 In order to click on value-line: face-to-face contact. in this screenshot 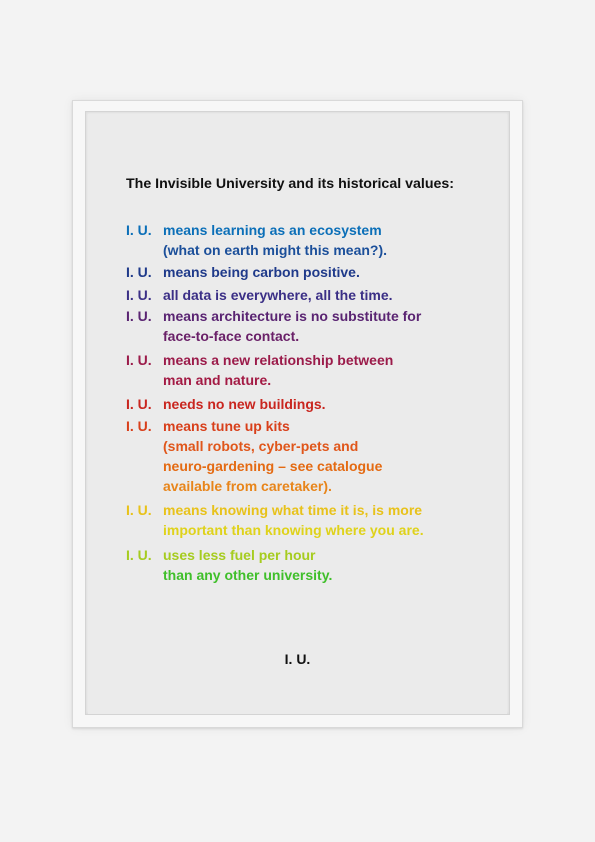, I will do `click(231, 336)`.